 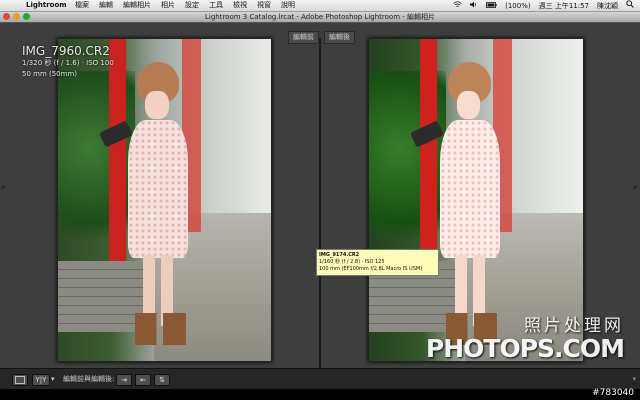 I want to click on menu-tools: 工具, so click(x=216, y=5).